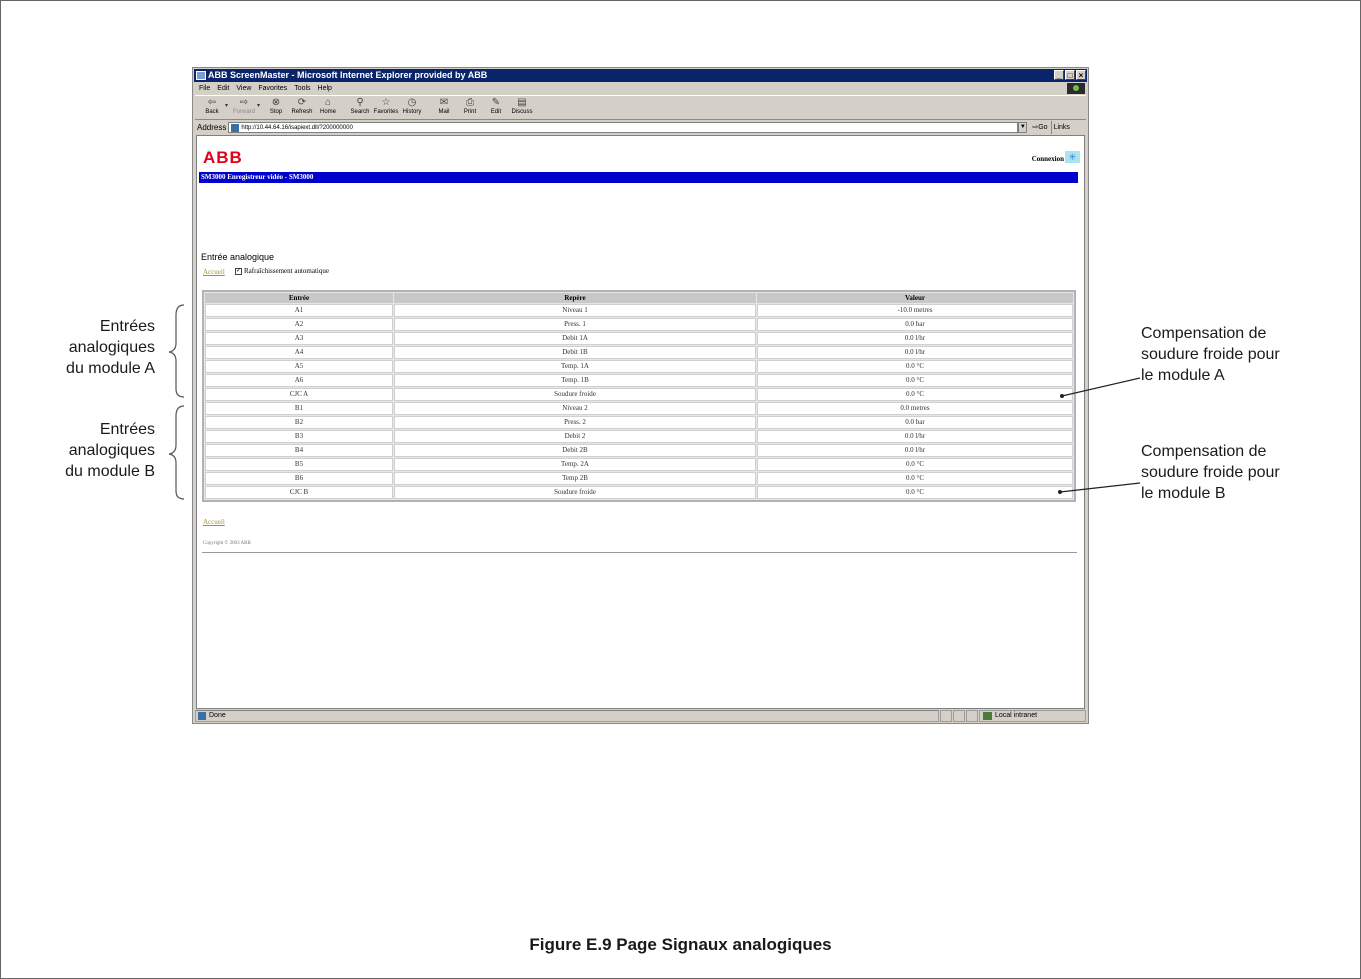 The image size is (1361, 979). What do you see at coordinates (1059, 75) in the screenshot?
I see `minimize-button: _` at bounding box center [1059, 75].